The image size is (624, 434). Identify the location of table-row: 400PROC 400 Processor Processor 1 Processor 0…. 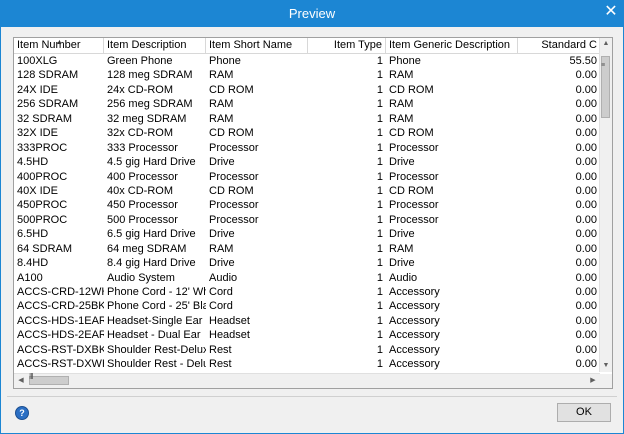
(307, 177).